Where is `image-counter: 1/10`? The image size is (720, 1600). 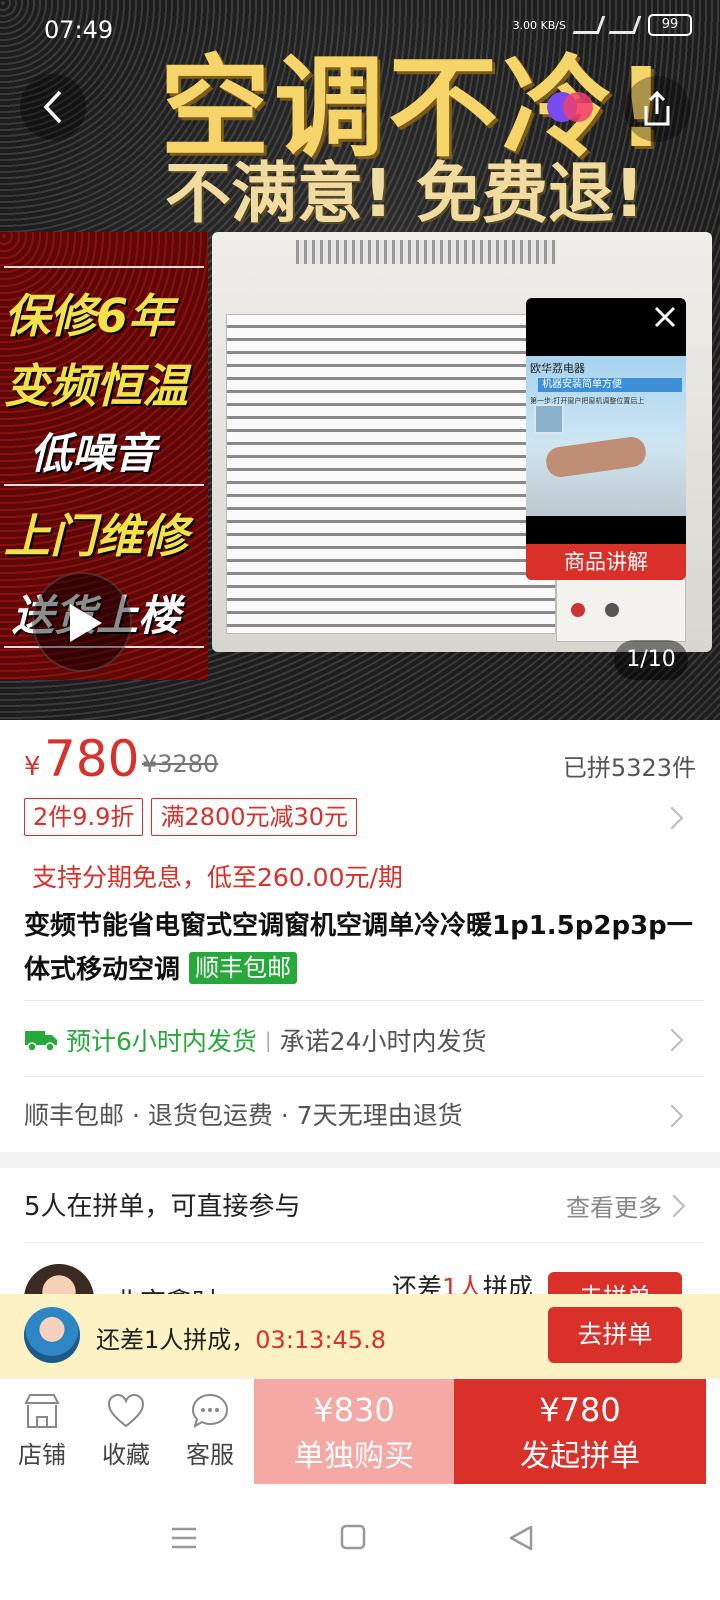
image-counter: 1/10 is located at coordinates (651, 660).